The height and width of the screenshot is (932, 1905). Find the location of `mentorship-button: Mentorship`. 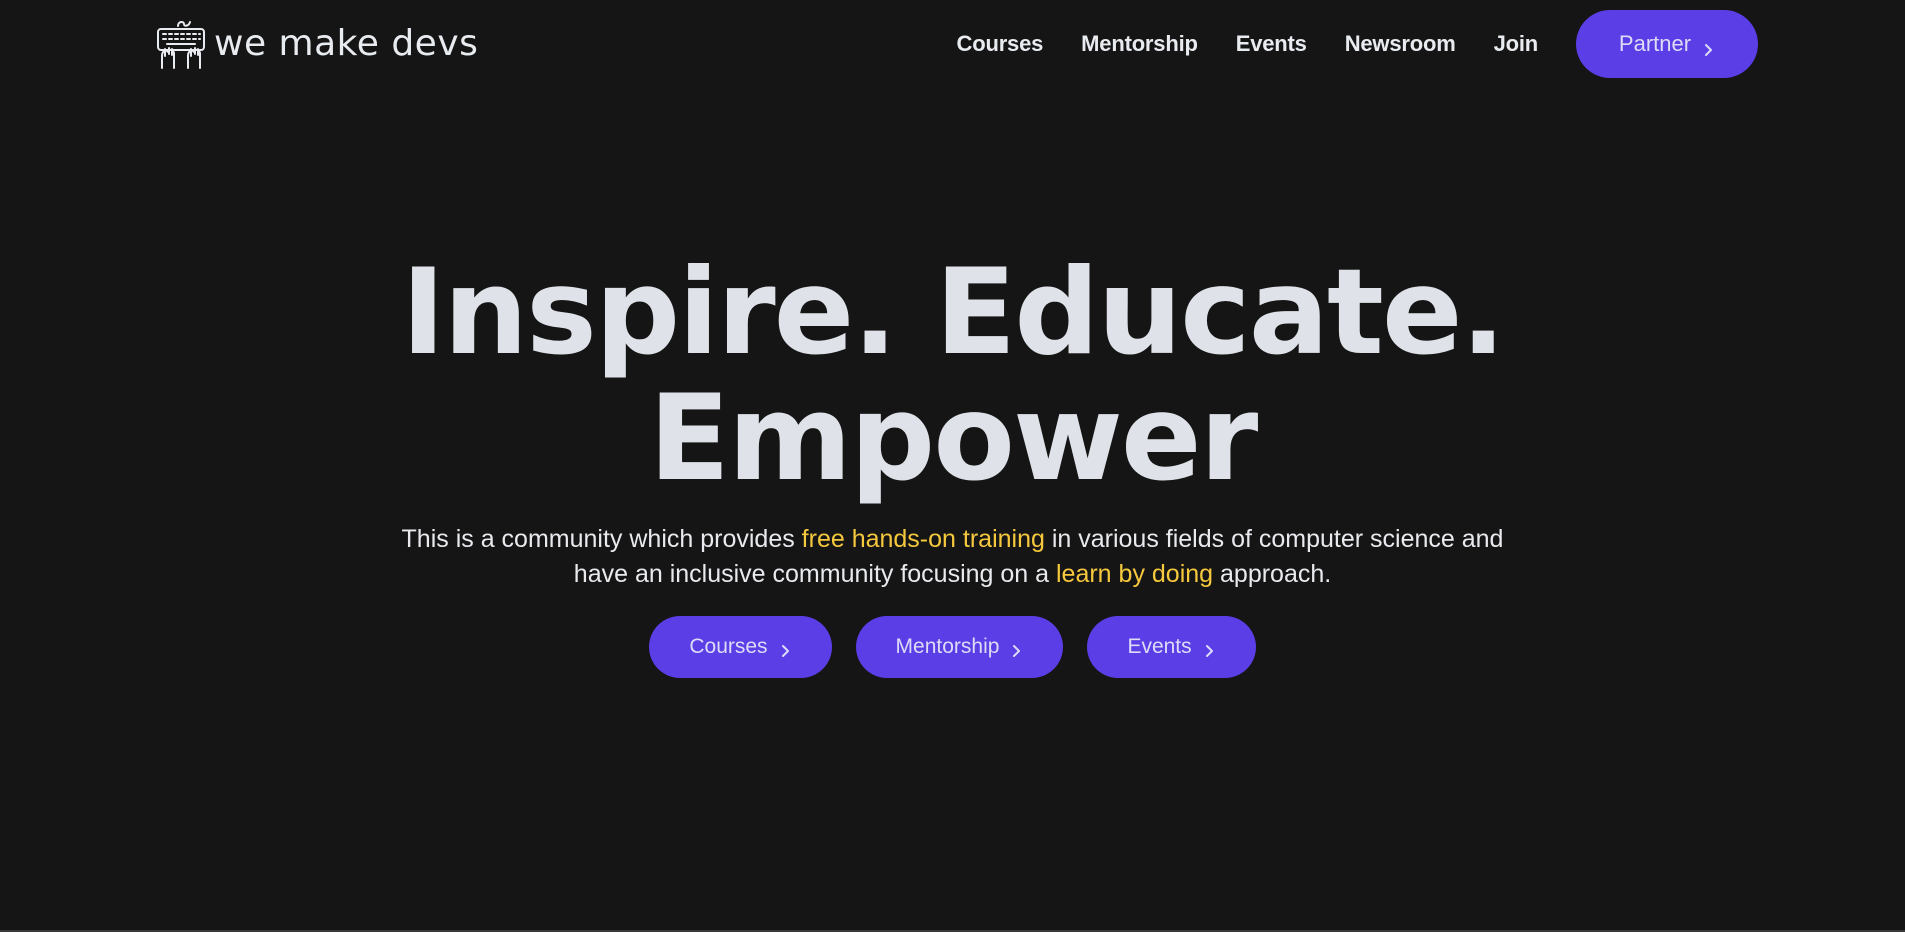

mentorship-button: Mentorship is located at coordinates (959, 647).